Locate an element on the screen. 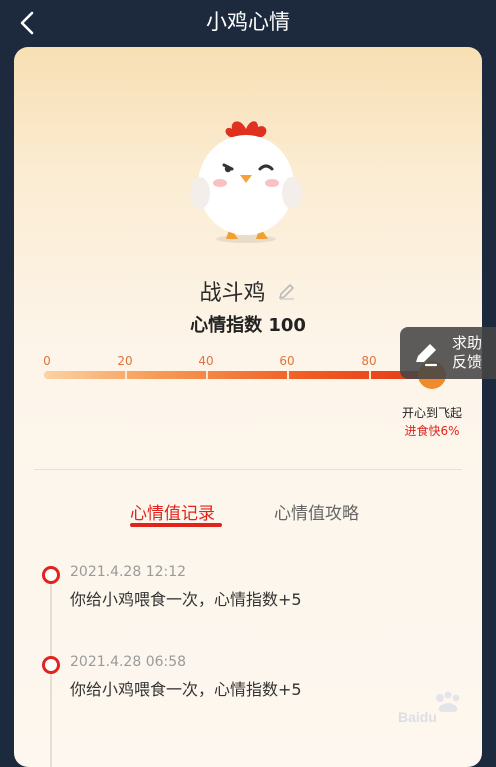 The height and width of the screenshot is (767, 496). page-title: 小鸡心情 is located at coordinates (248, 22).